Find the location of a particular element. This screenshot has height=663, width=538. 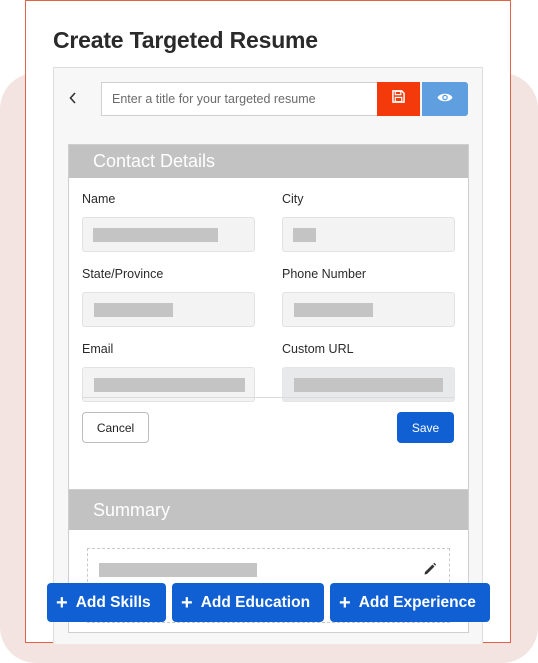

field-label: Custom URL is located at coordinates (318, 349).